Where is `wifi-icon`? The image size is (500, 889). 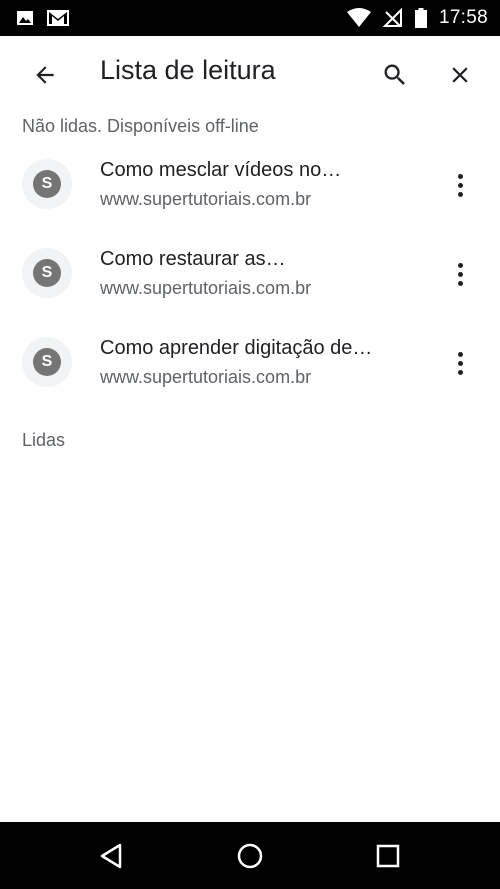
wifi-icon is located at coordinates (358, 18).